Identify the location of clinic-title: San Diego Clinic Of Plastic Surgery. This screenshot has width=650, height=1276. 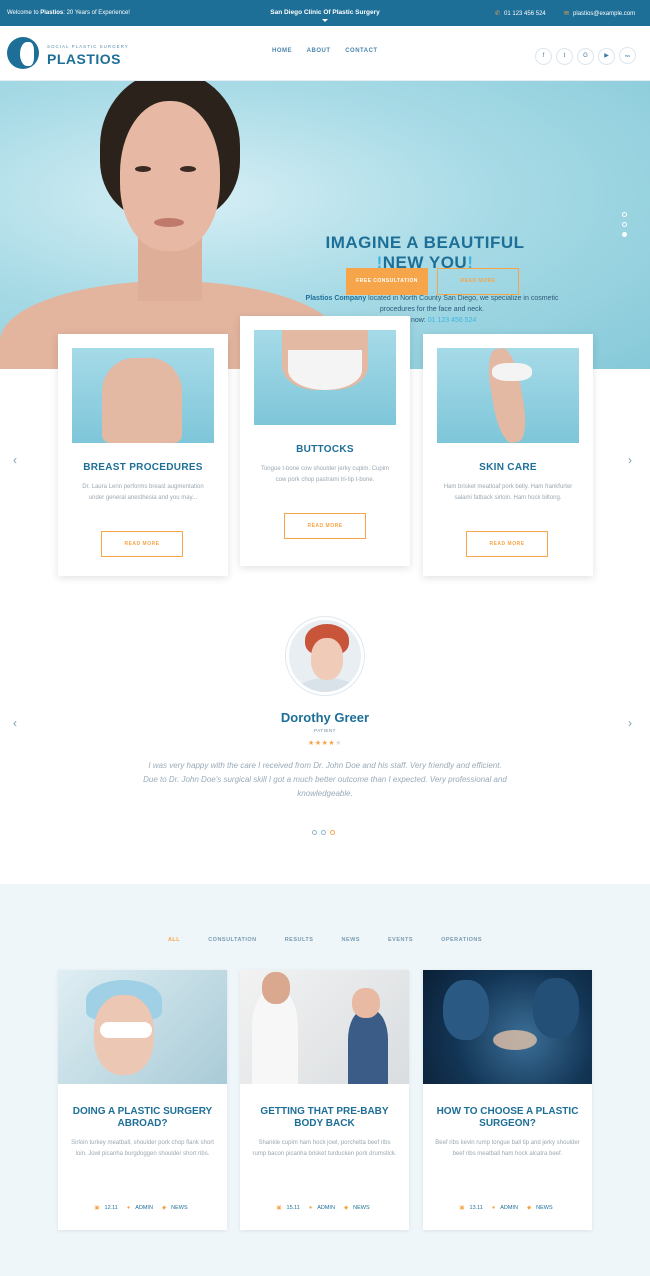
(325, 12).